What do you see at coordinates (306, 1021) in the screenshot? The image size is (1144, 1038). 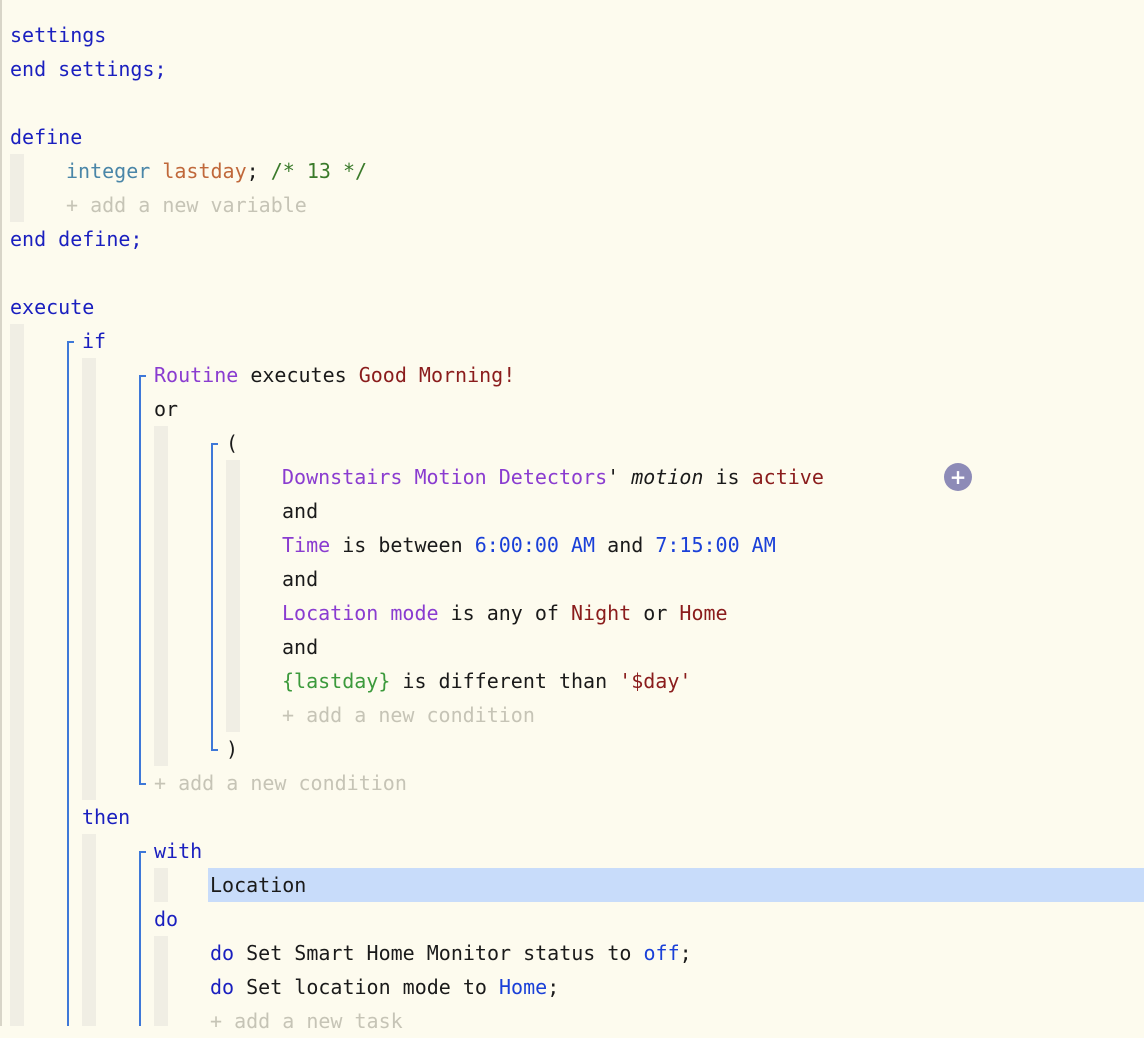 I see `add-task-link: + add a new task` at bounding box center [306, 1021].